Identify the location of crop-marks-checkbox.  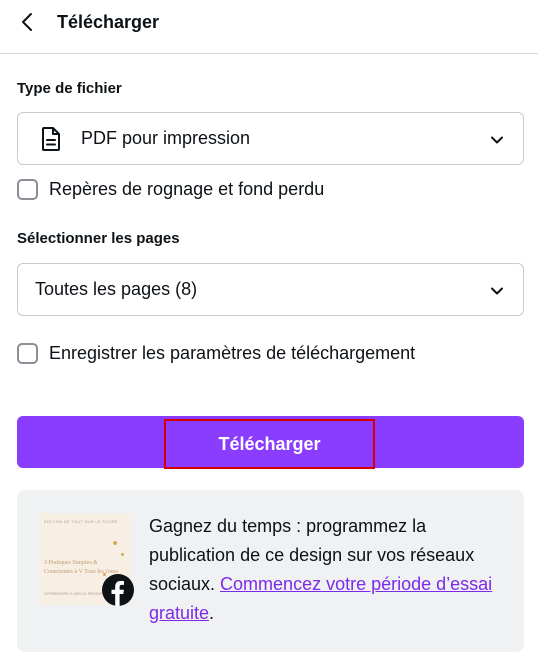
(27, 189).